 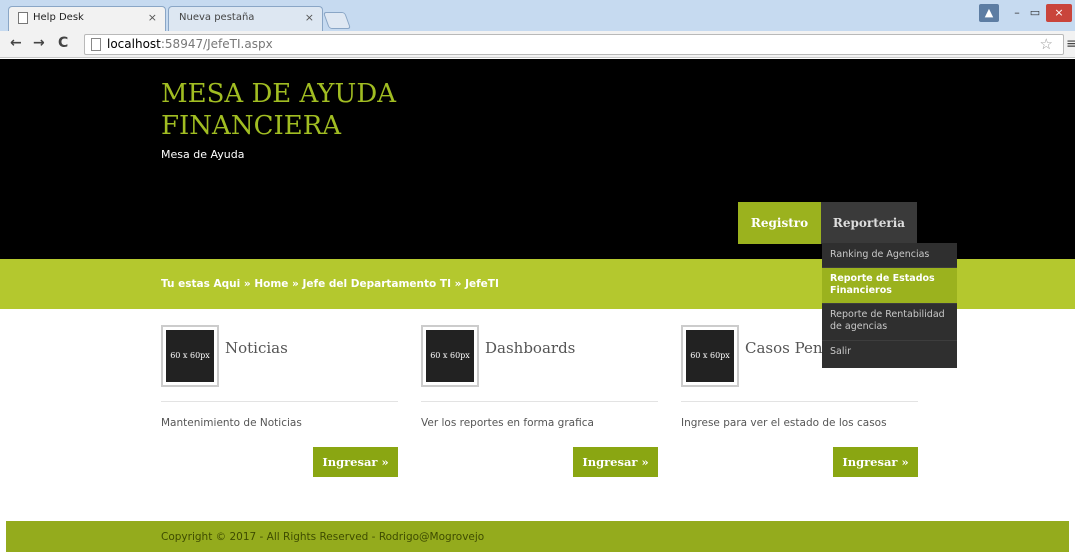 I want to click on minimize-button: –, so click(x=1017, y=13).